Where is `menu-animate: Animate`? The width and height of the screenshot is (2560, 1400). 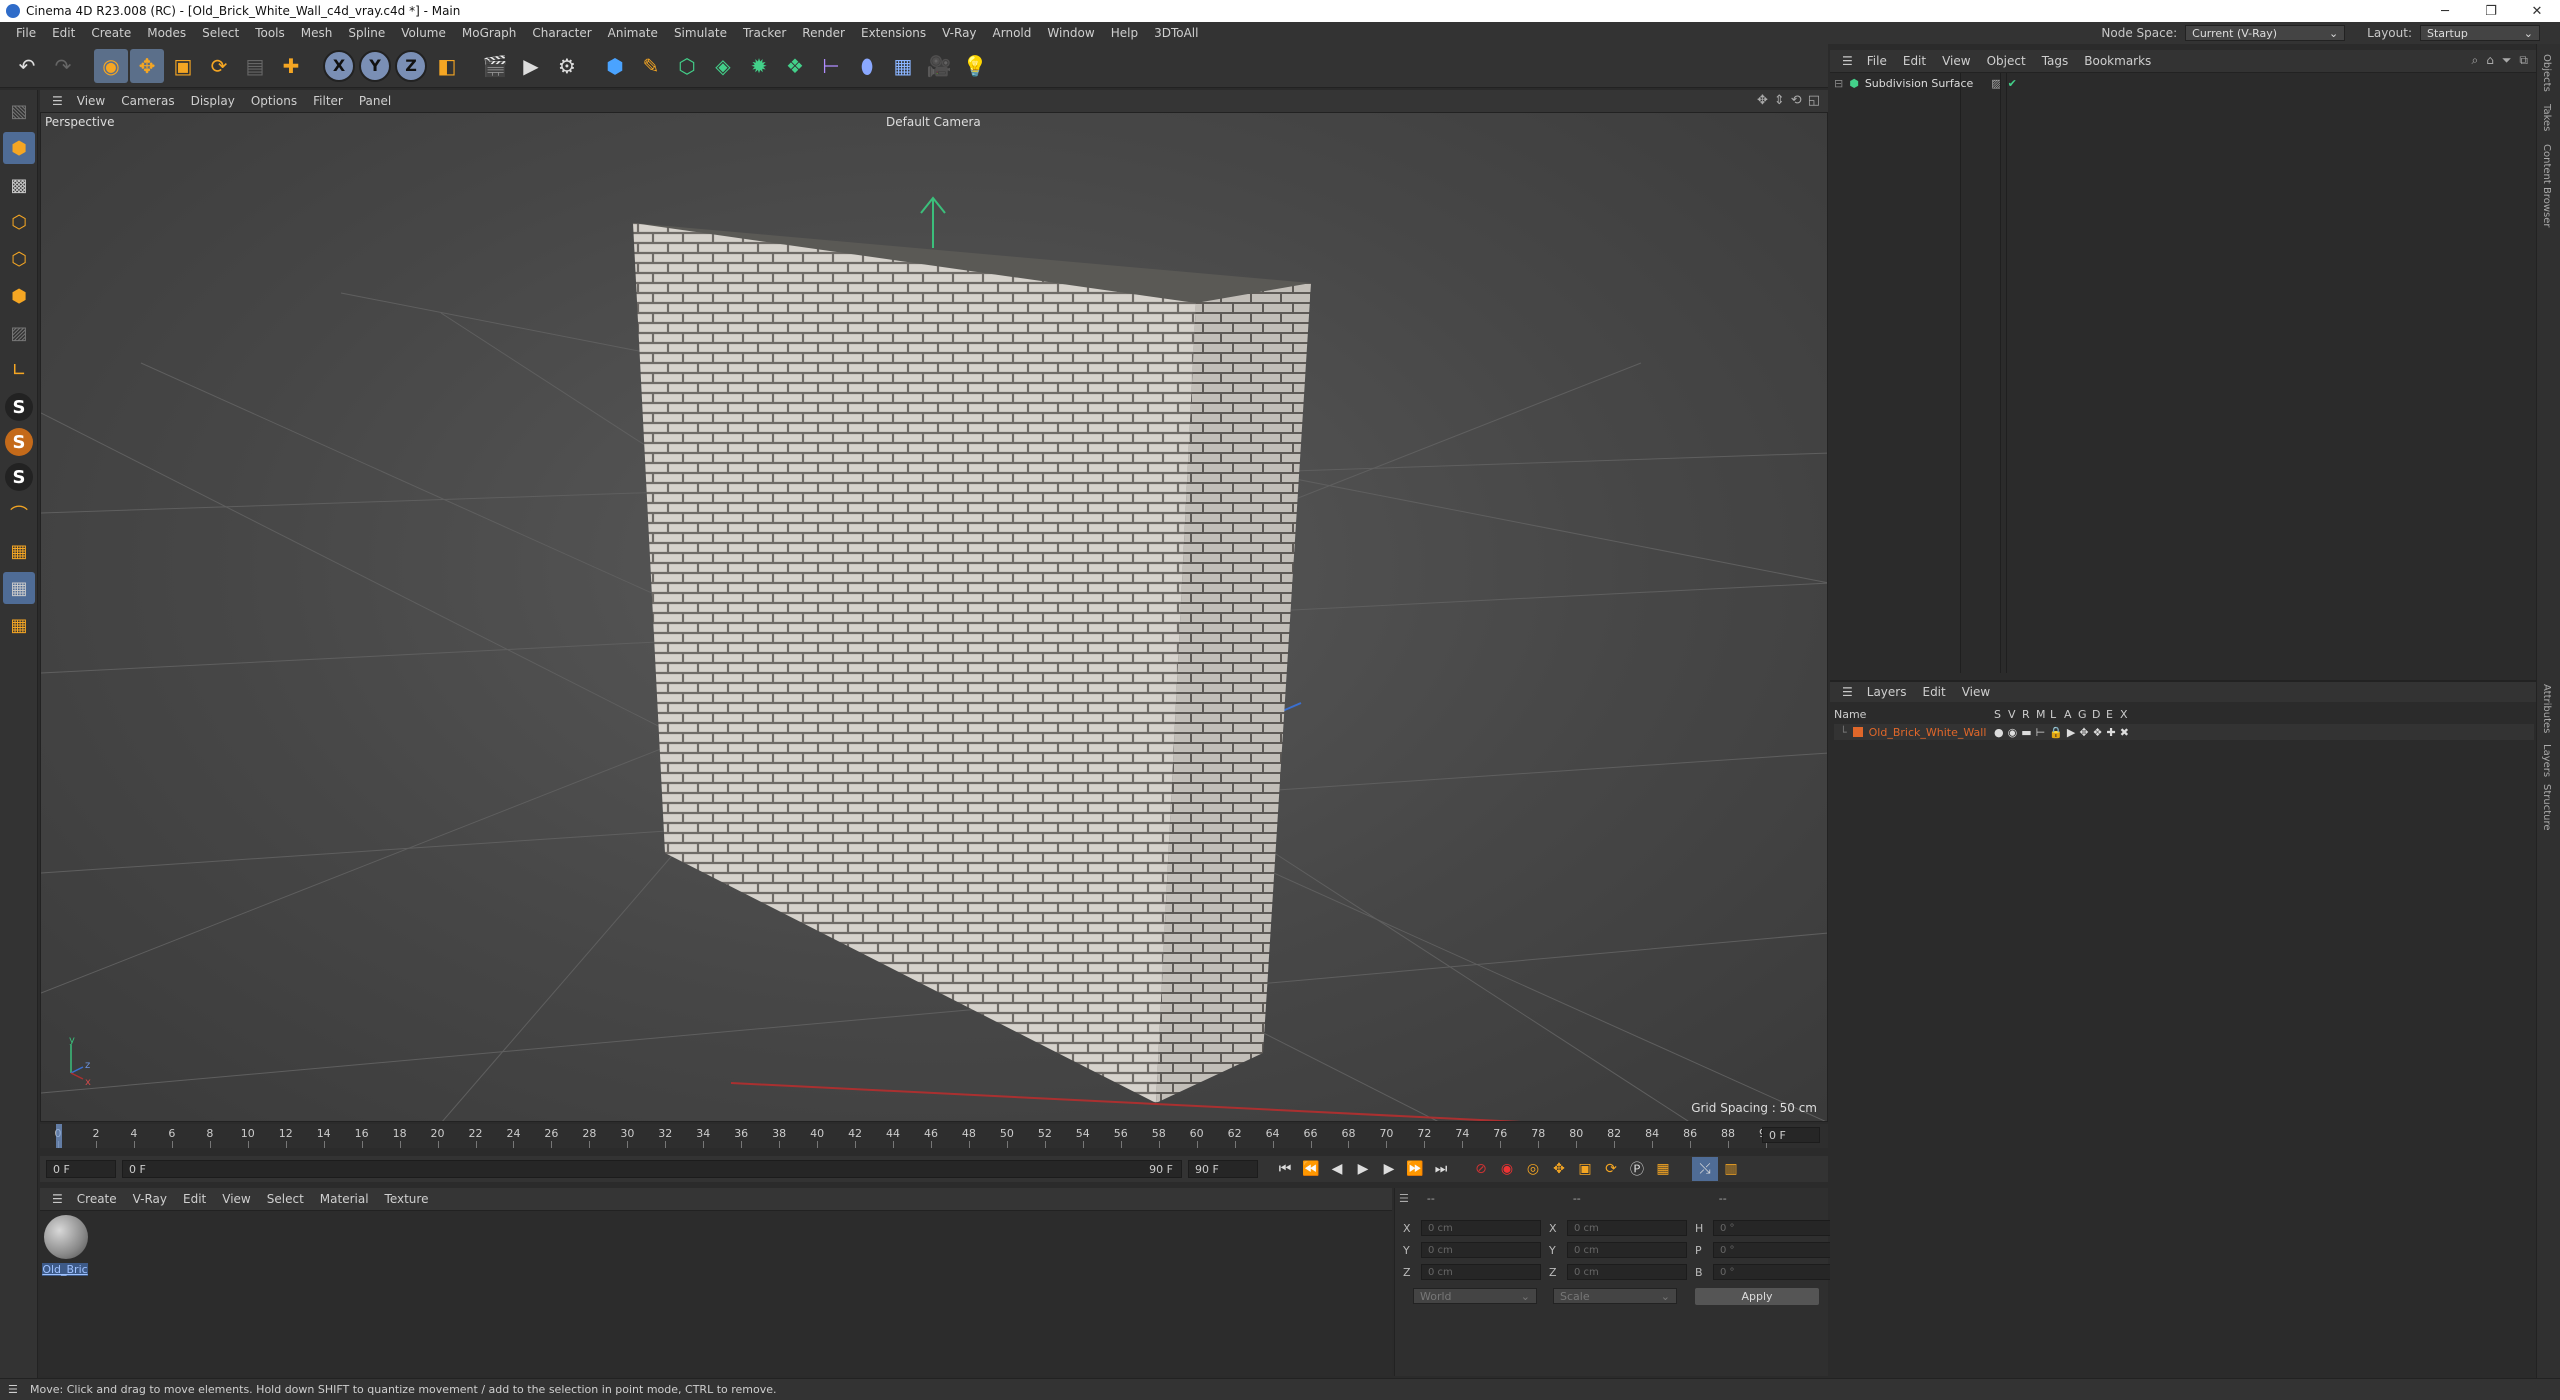 menu-animate: Animate is located at coordinates (633, 33).